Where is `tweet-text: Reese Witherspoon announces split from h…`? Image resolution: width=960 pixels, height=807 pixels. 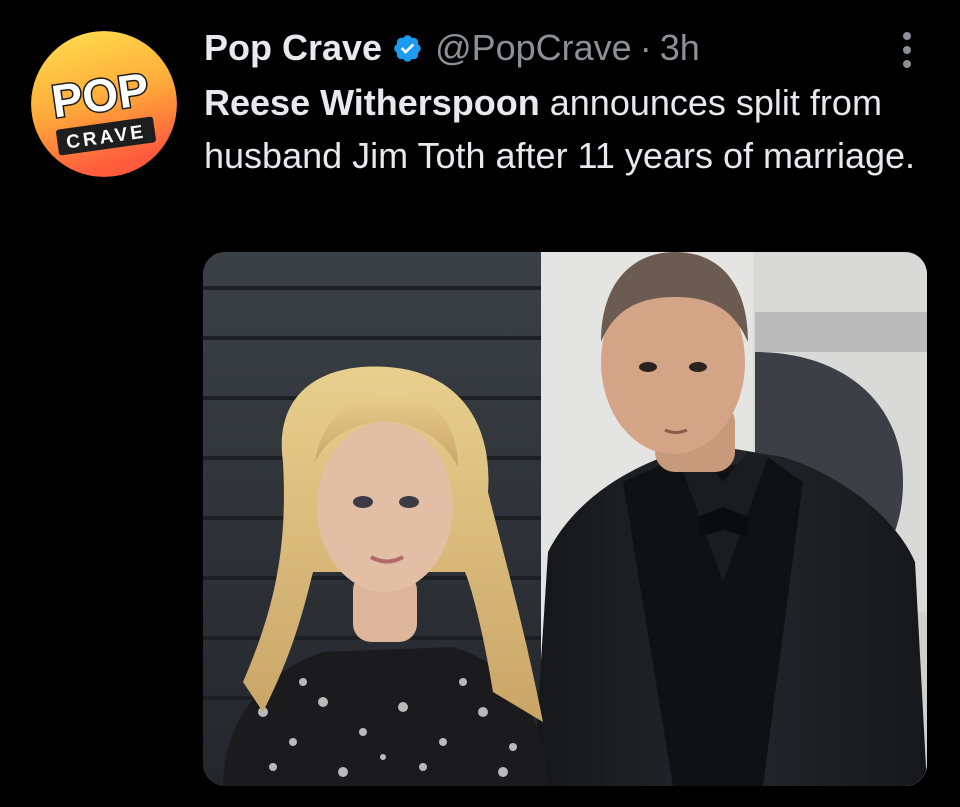 tweet-text: Reese Witherspoon announces split from h… is located at coordinates (564, 129).